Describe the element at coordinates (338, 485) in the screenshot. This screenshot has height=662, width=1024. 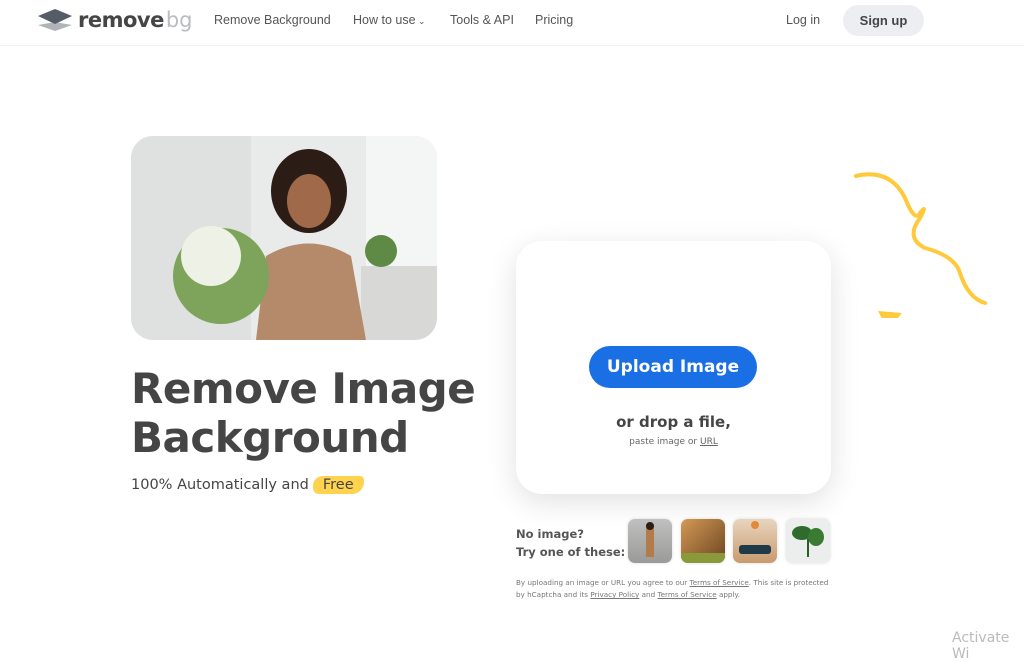
I see `free-badge: Free` at that location.